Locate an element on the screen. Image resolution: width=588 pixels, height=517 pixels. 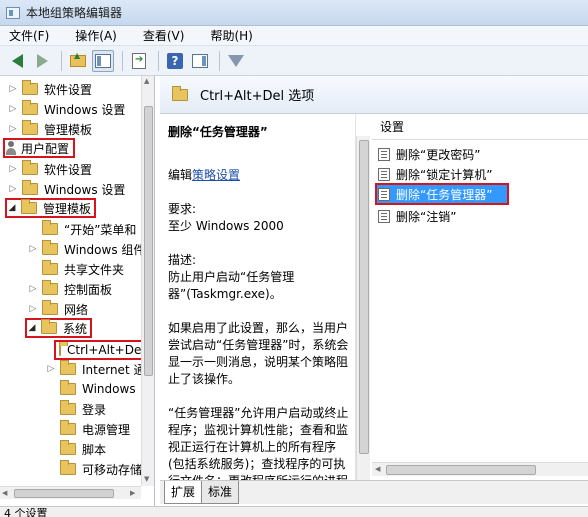
properties-button is located at coordinates (200, 61).